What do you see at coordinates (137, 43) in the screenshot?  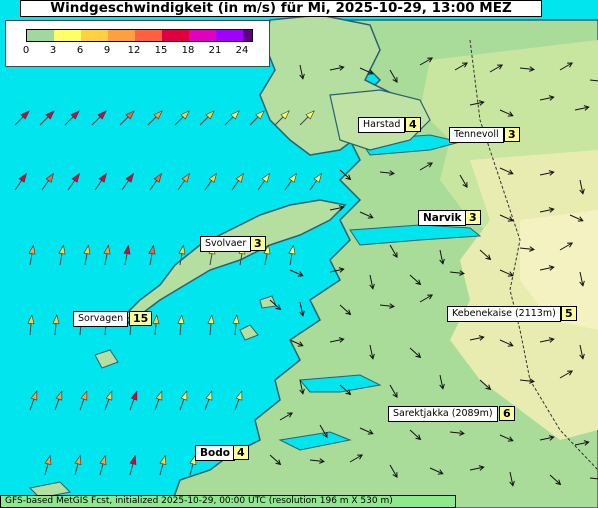 I see `speed-legend: 0 3 6 9 12 15 18 21 24` at bounding box center [137, 43].